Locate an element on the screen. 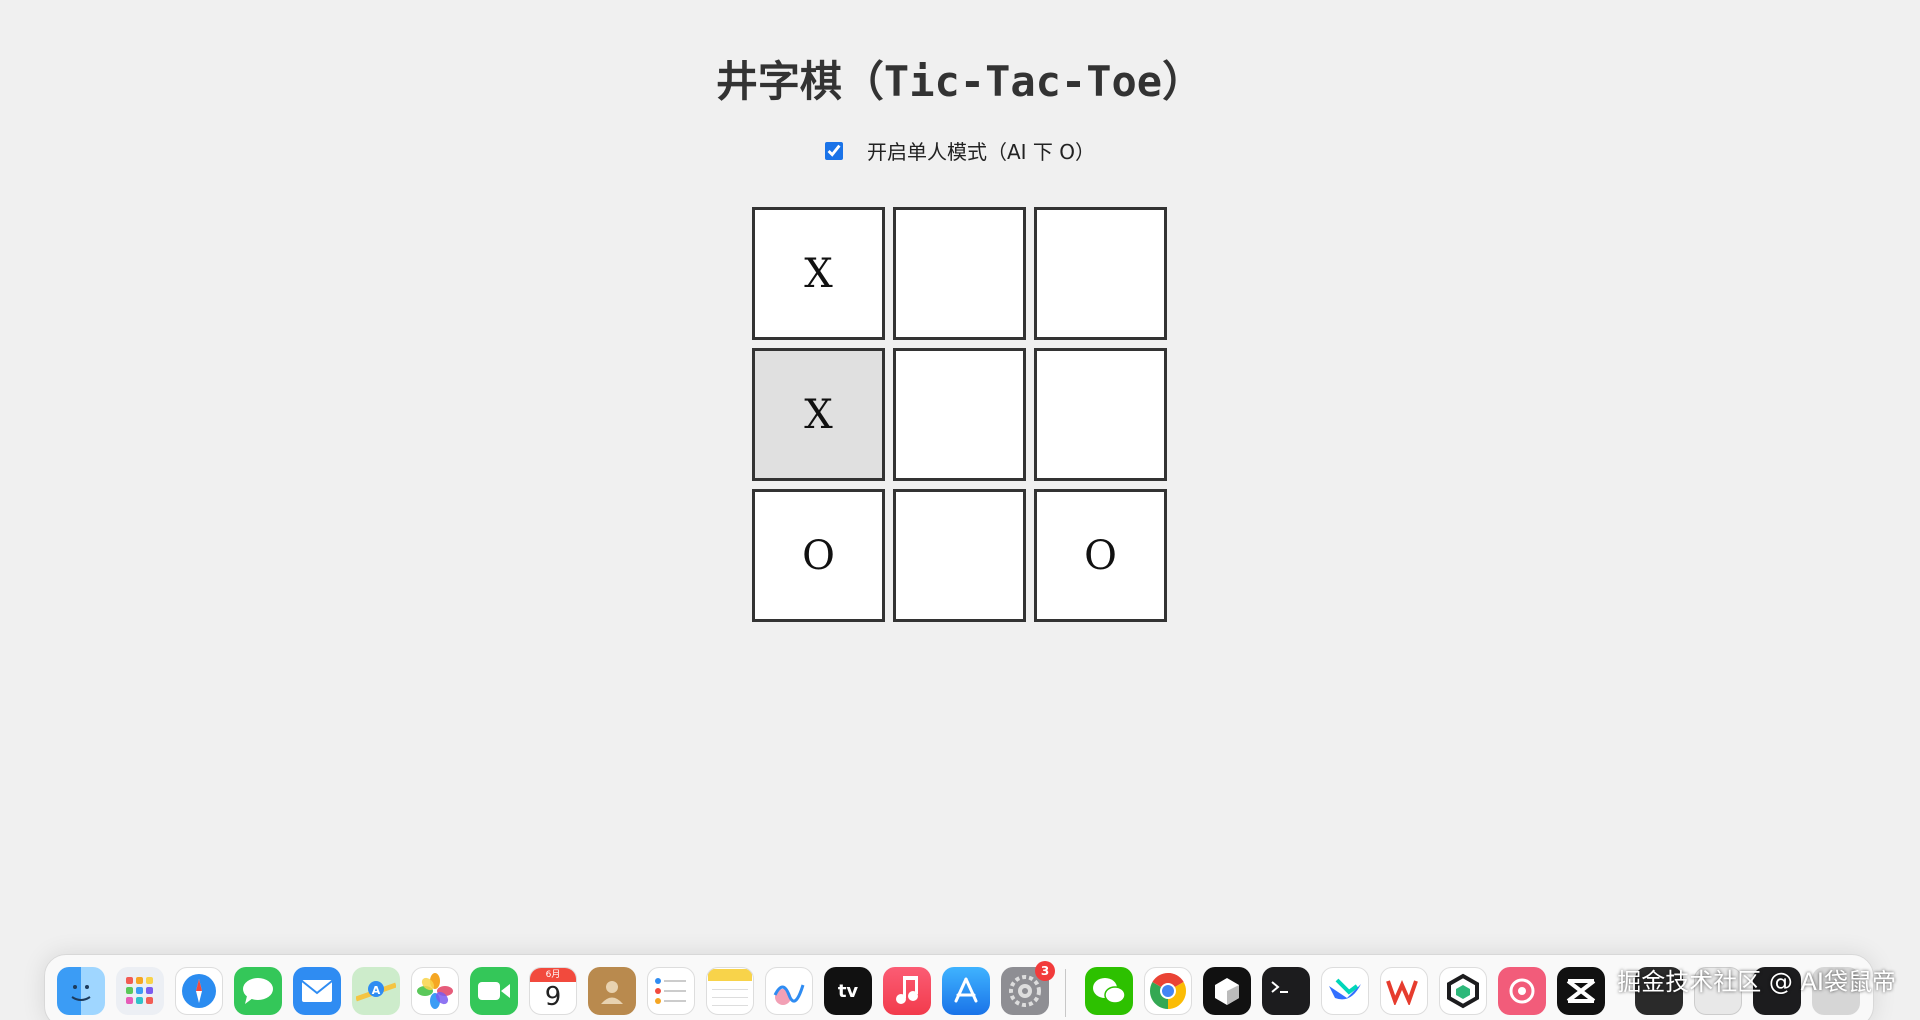 This screenshot has width=1920, height=1020. system-settings-icon: 3 is located at coordinates (1028, 988).